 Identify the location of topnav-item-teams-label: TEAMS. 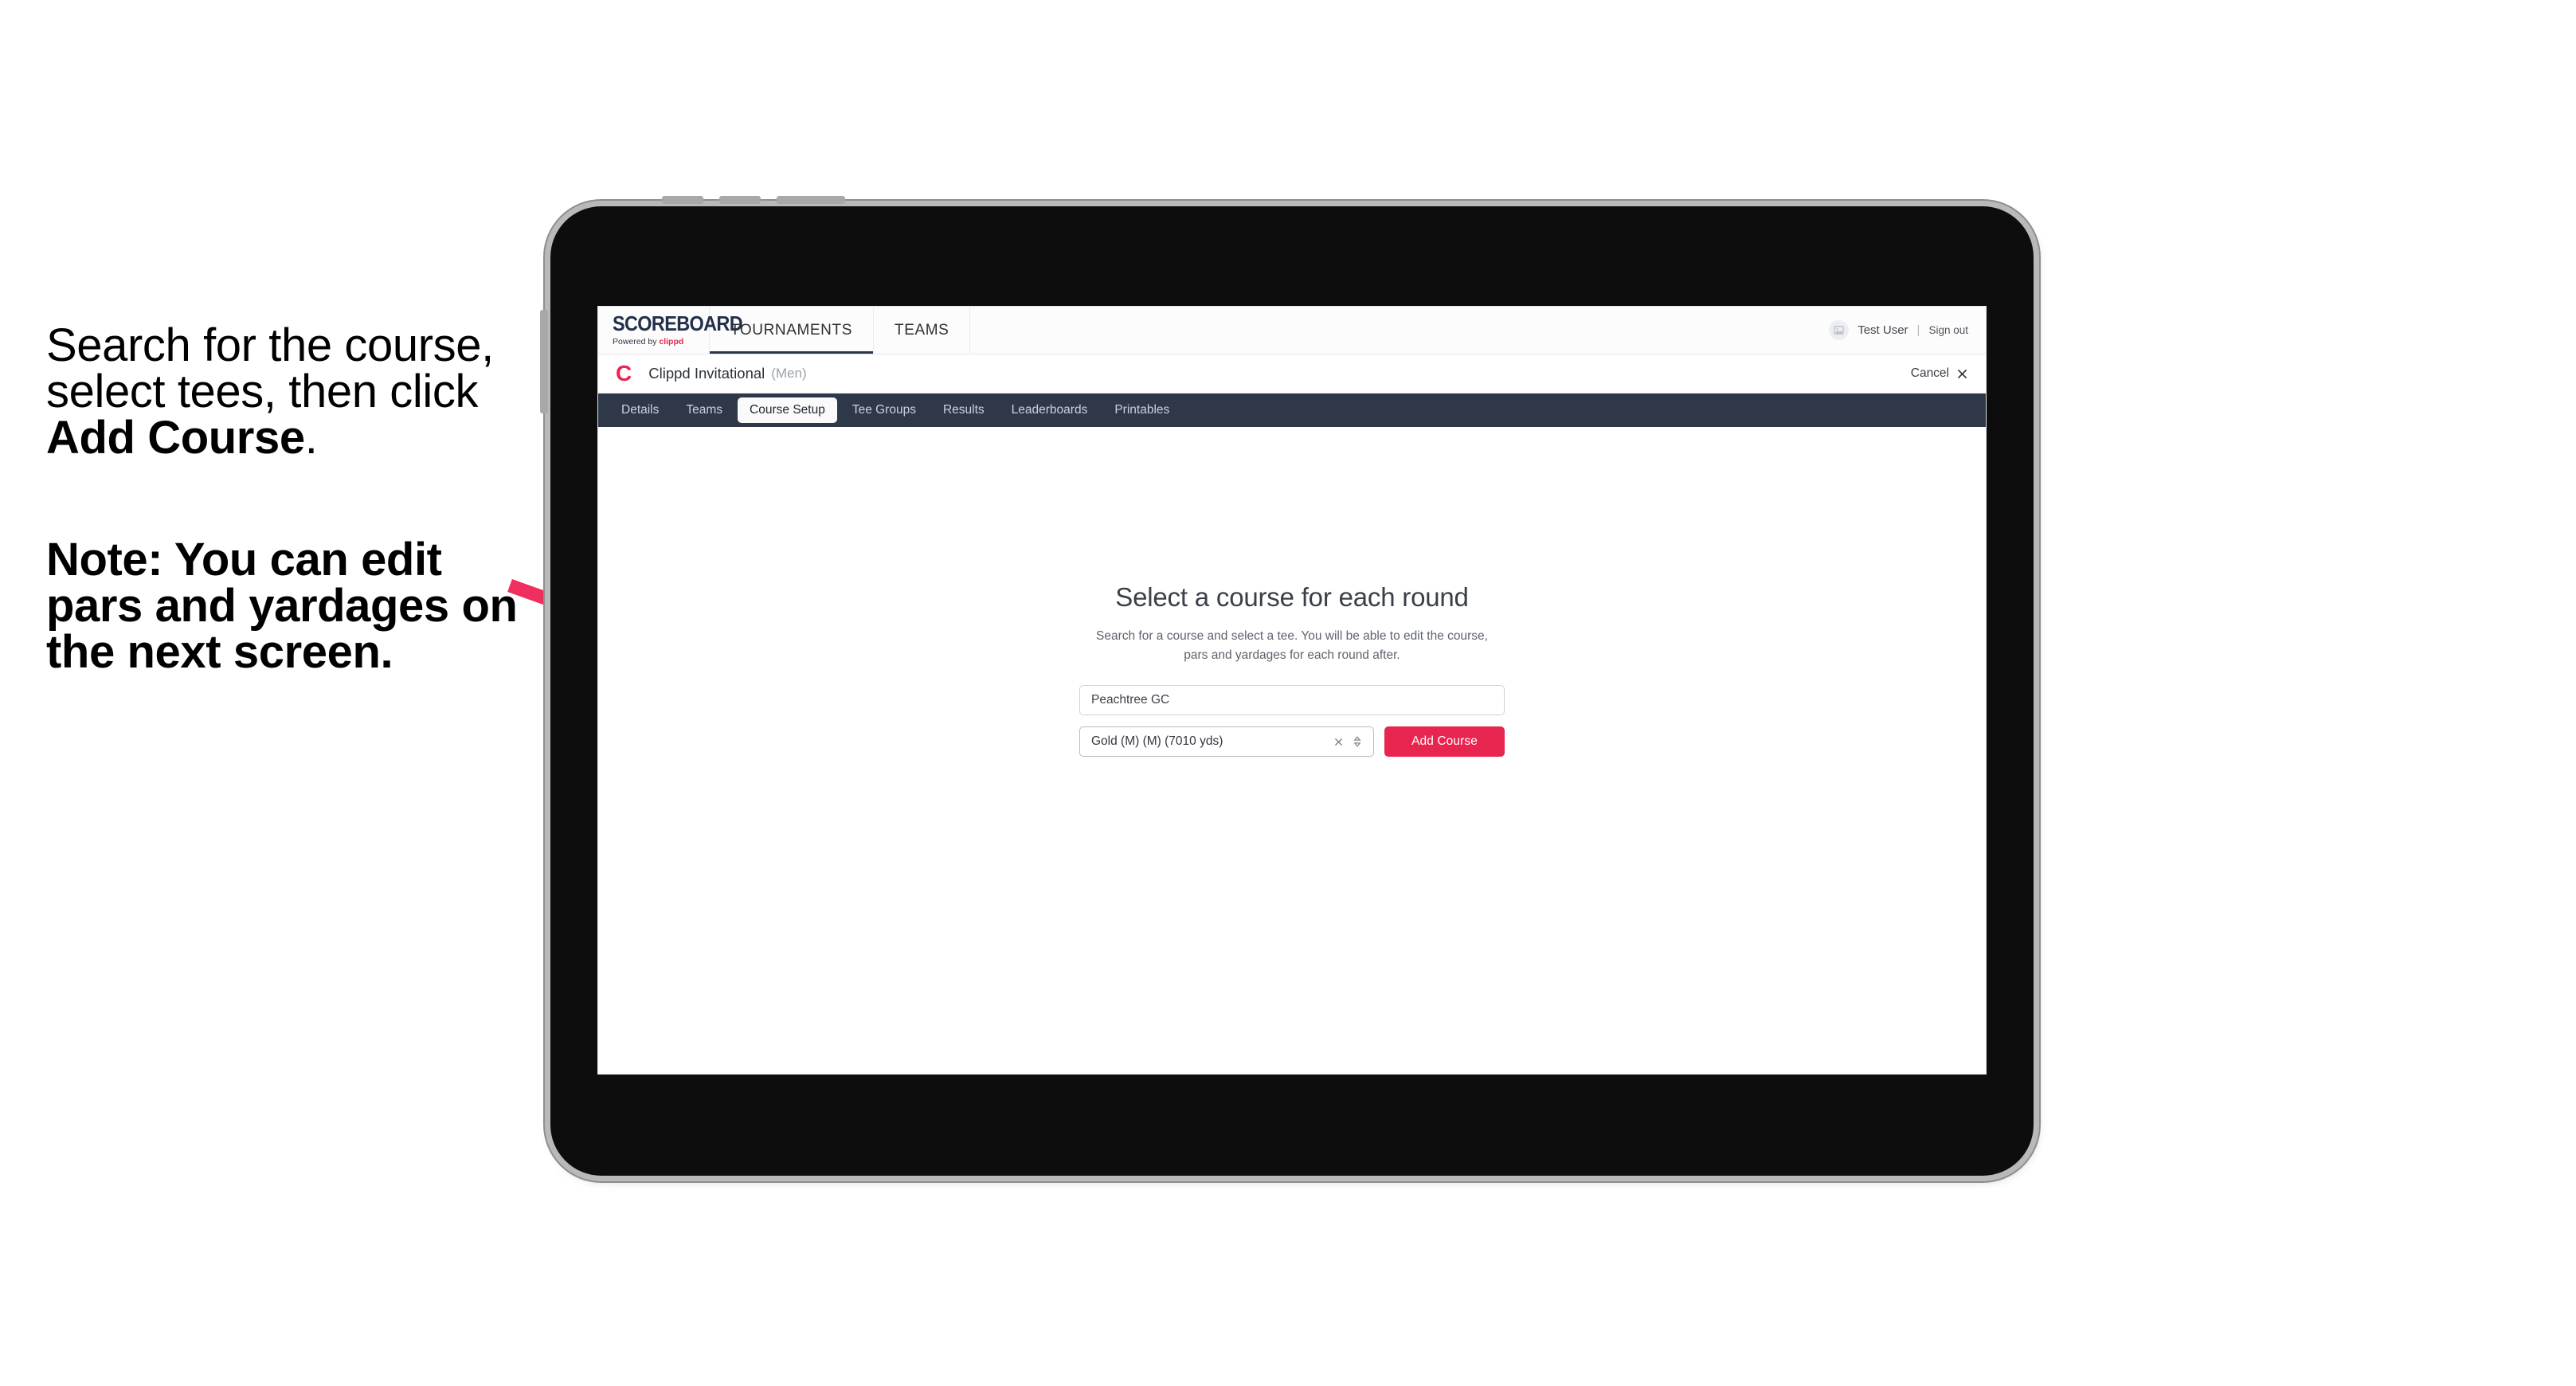
(921, 330).